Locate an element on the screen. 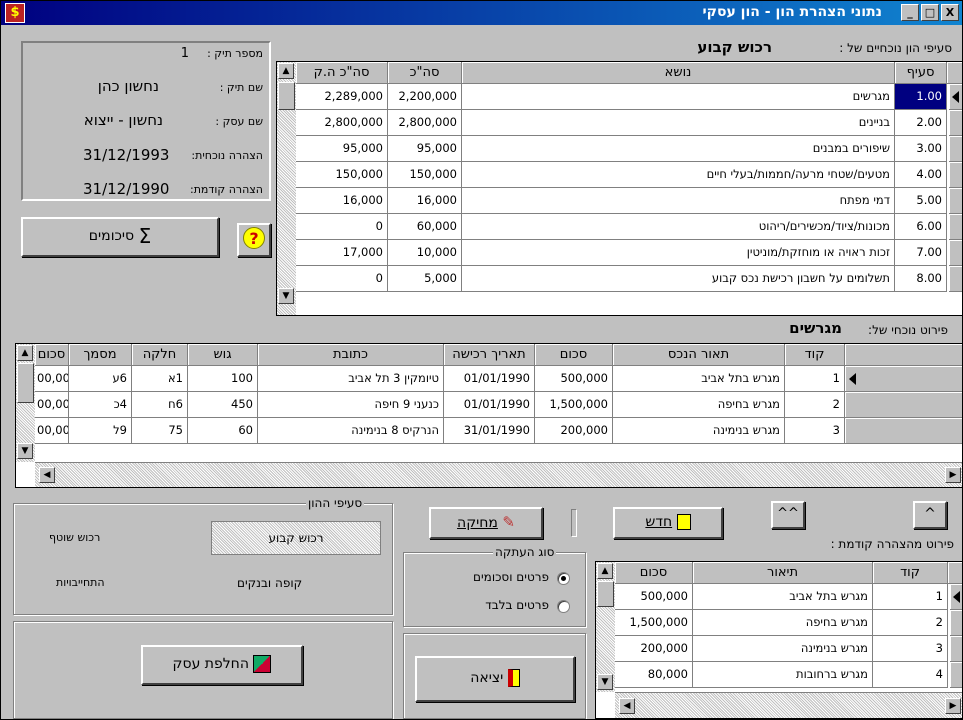 The height and width of the screenshot is (720, 963). col-subject: נושא is located at coordinates (678, 73).